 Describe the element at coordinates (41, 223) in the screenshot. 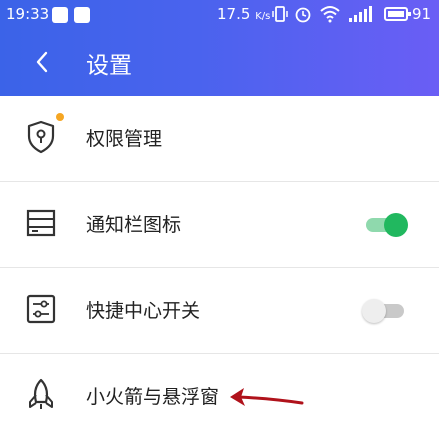

I see `notification-bar-icon` at that location.